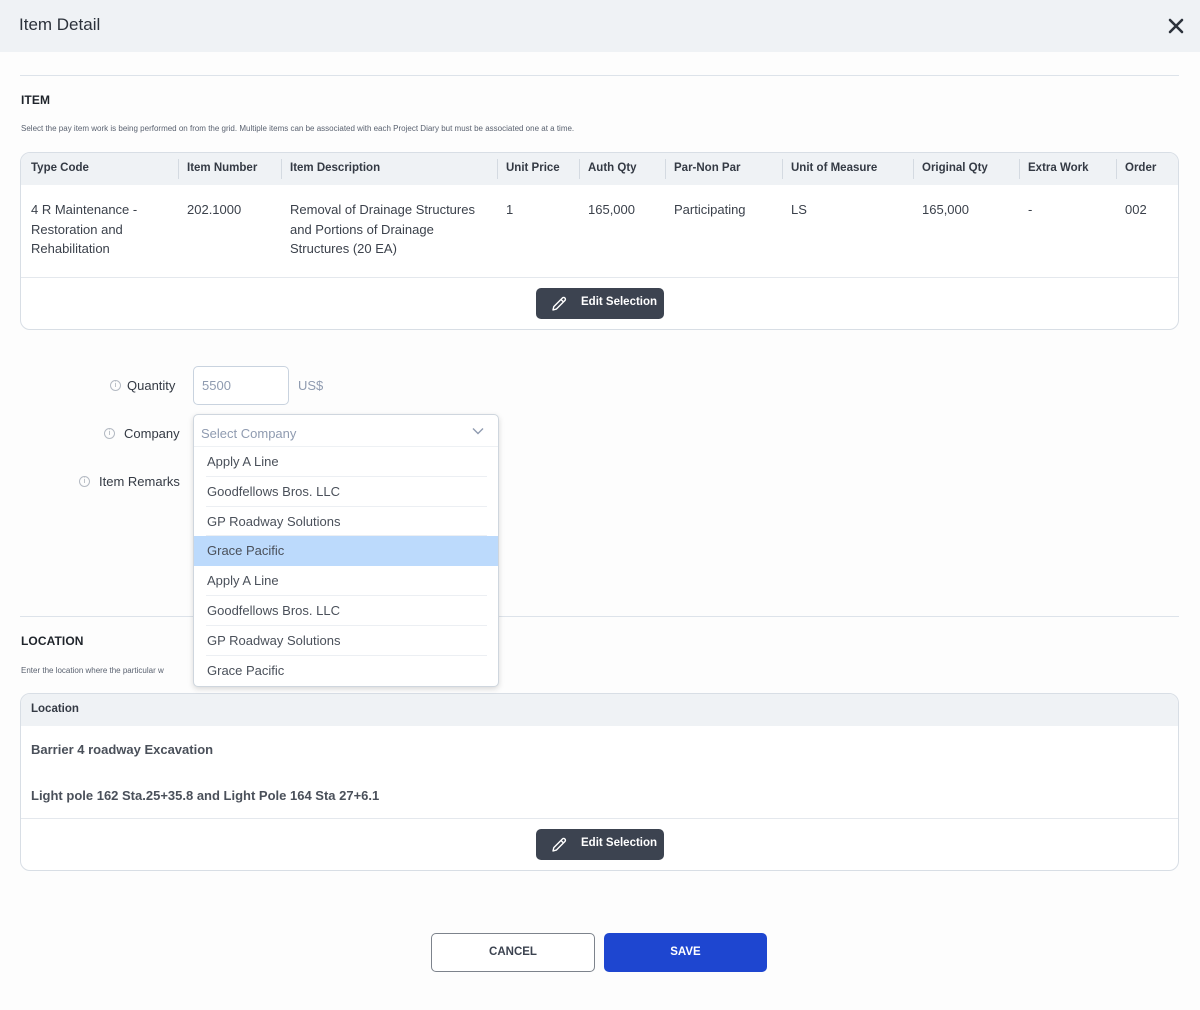 This screenshot has width=1200, height=1010. I want to click on col-unit-price: Unit Price, so click(533, 168).